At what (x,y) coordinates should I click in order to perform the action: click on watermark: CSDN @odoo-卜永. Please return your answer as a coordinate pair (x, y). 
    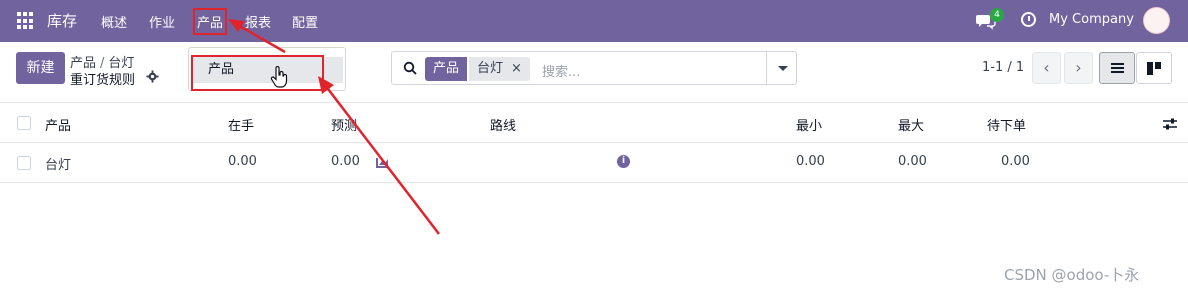
    Looking at the image, I should click on (1072, 275).